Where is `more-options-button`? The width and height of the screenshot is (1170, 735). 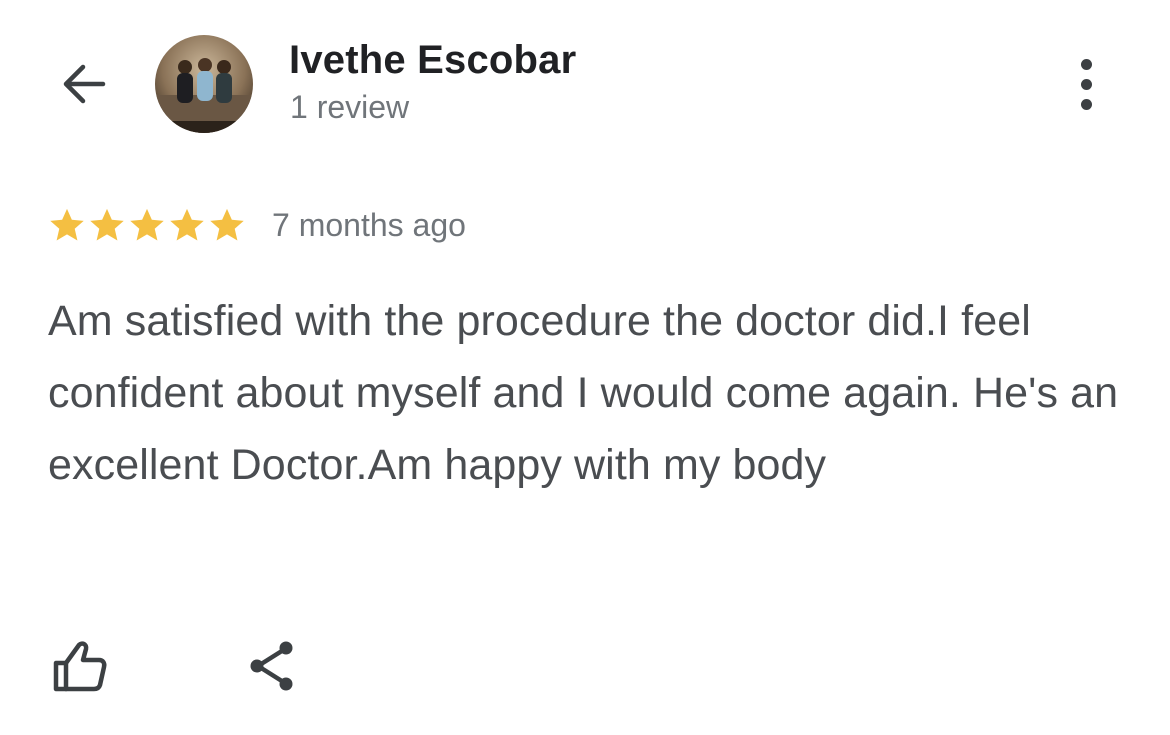
more-options-button is located at coordinates (1086, 84).